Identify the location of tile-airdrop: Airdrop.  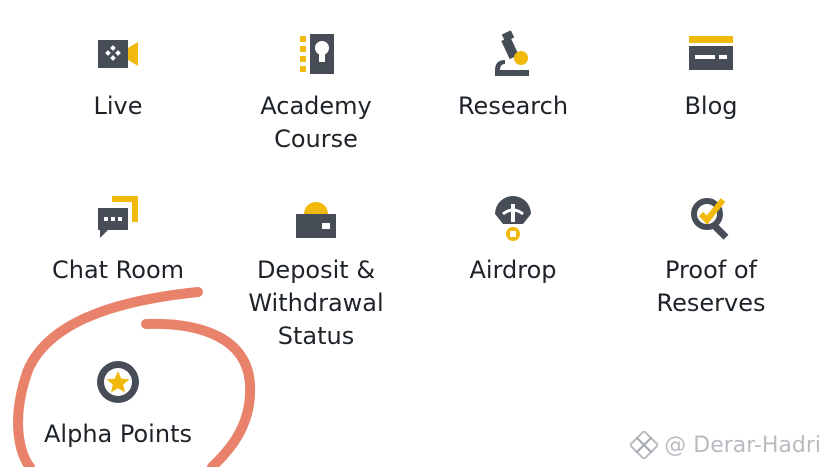
(513, 240).